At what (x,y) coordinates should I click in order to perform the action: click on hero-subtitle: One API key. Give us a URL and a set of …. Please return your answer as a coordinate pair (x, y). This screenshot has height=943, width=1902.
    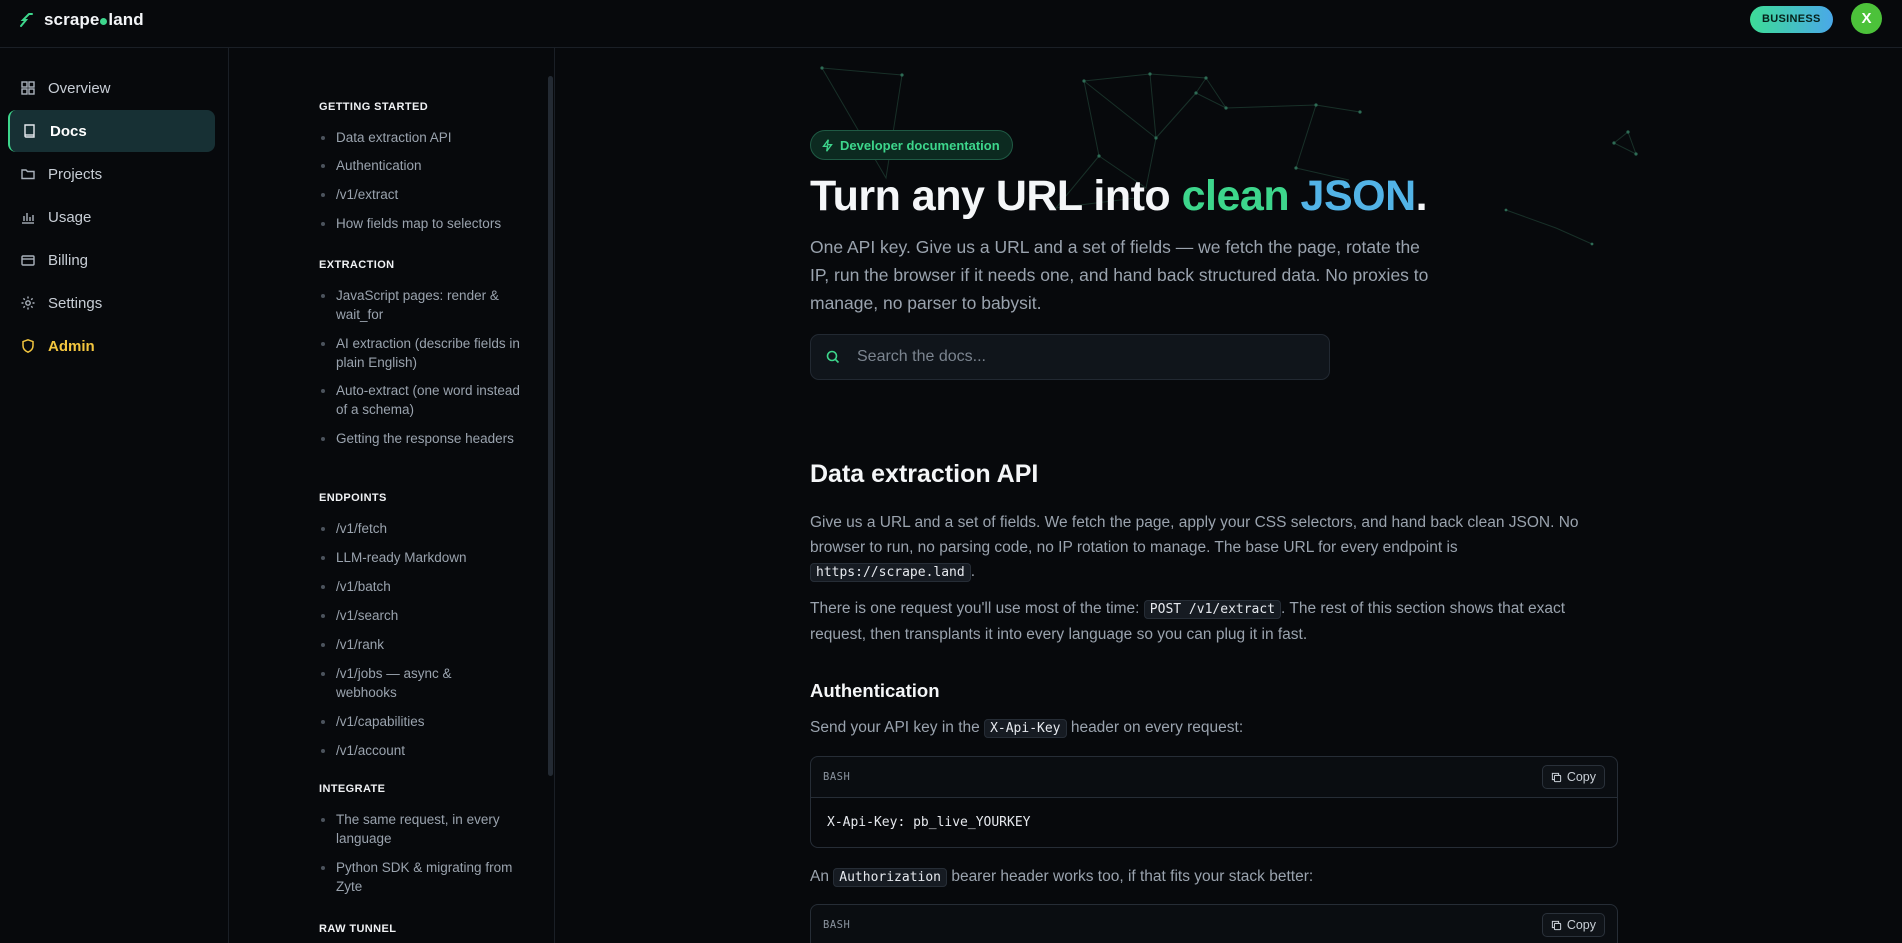
    Looking at the image, I should click on (1119, 275).